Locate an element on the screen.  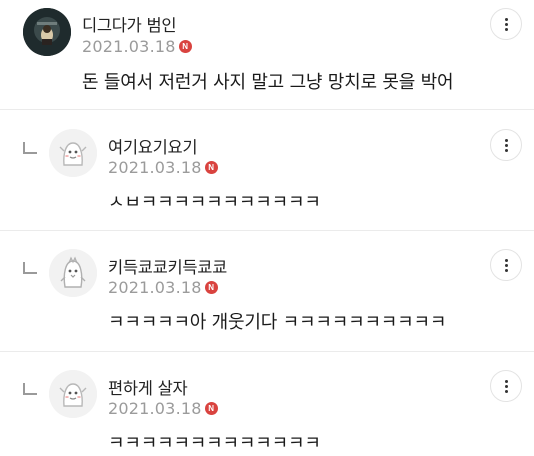
comment-author: 키득쿄쿄키득쿄쿄 is located at coordinates (167, 266).